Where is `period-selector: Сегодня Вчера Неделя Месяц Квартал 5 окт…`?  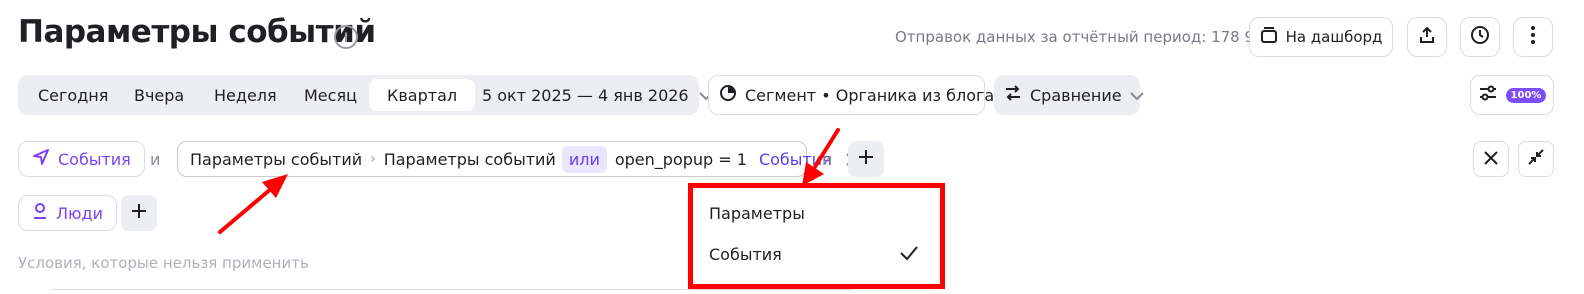
period-selector: Сегодня Вчера Неделя Месяц Квартал 5 окт… is located at coordinates (365, 95).